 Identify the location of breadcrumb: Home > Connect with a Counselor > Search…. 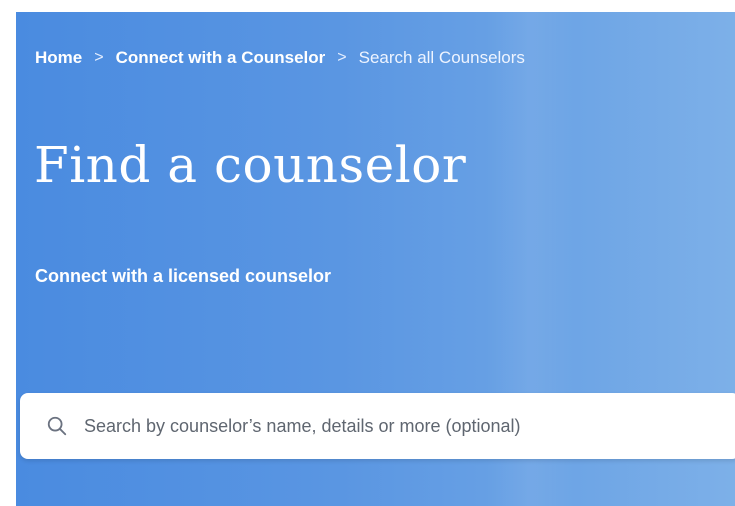
(280, 58).